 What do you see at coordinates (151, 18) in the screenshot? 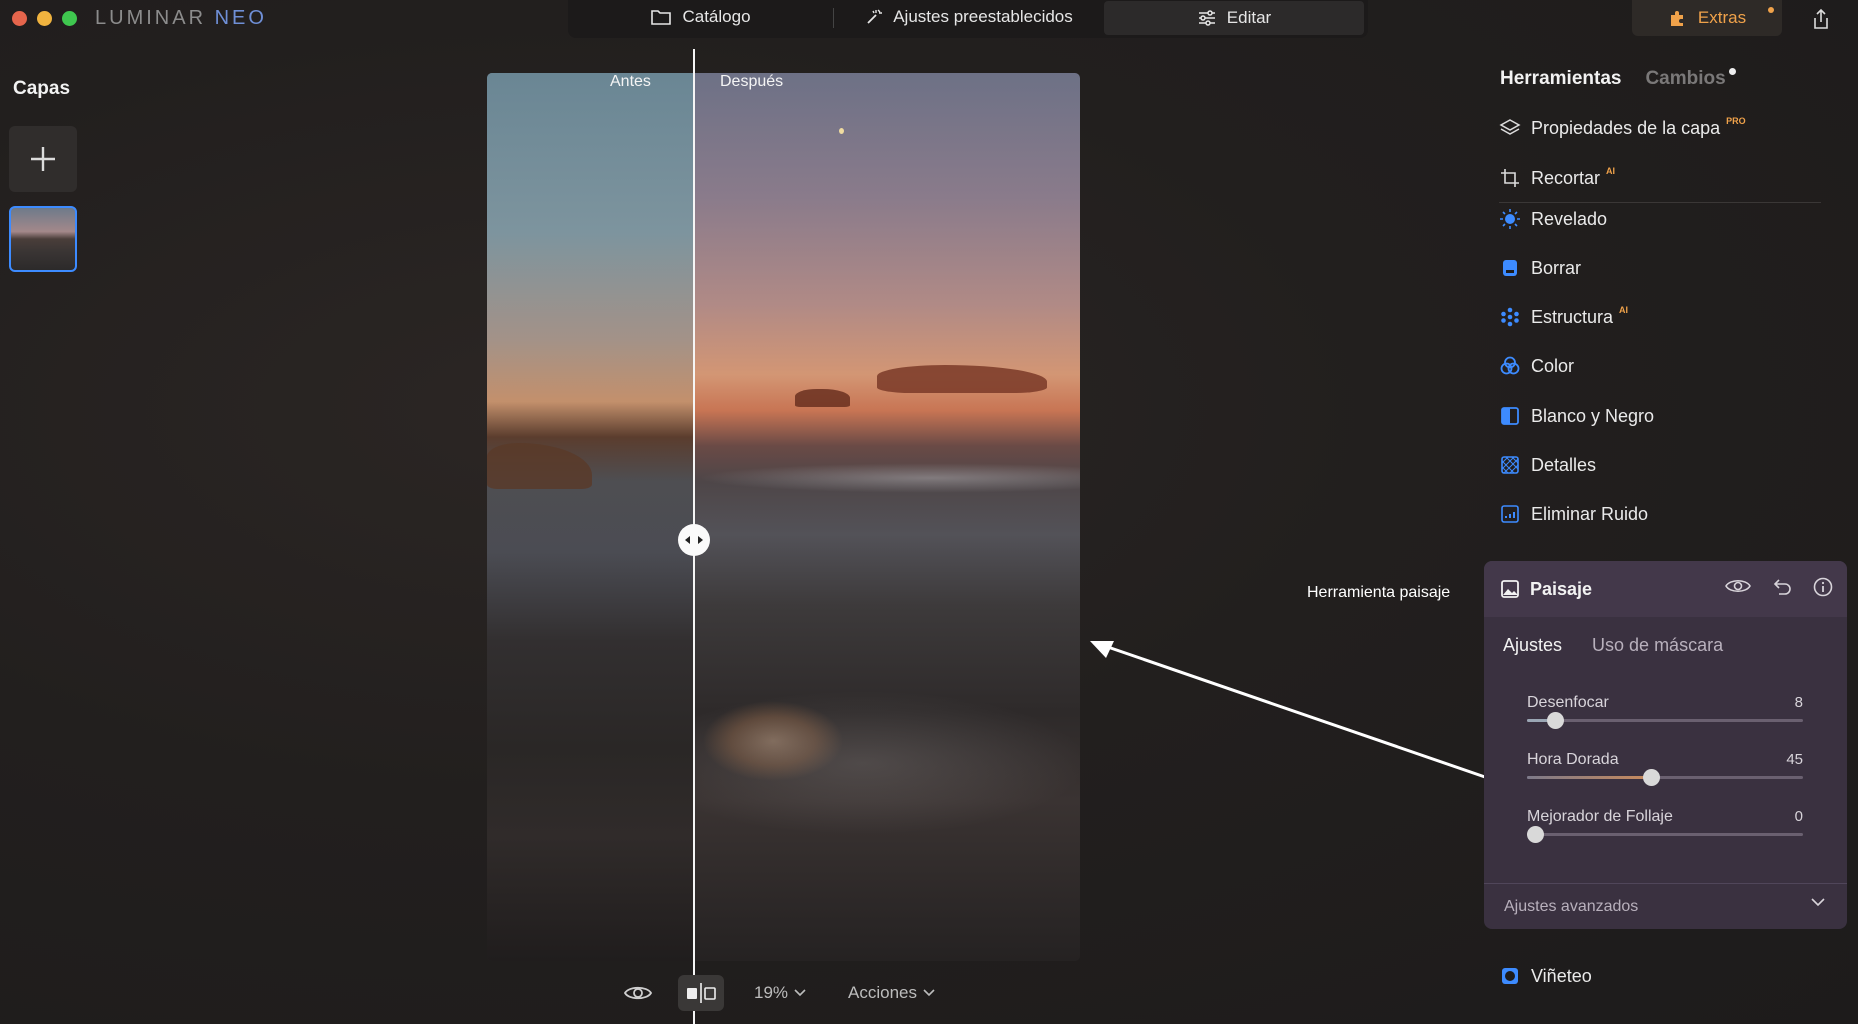
I see `brand-main: LUMINAR` at bounding box center [151, 18].